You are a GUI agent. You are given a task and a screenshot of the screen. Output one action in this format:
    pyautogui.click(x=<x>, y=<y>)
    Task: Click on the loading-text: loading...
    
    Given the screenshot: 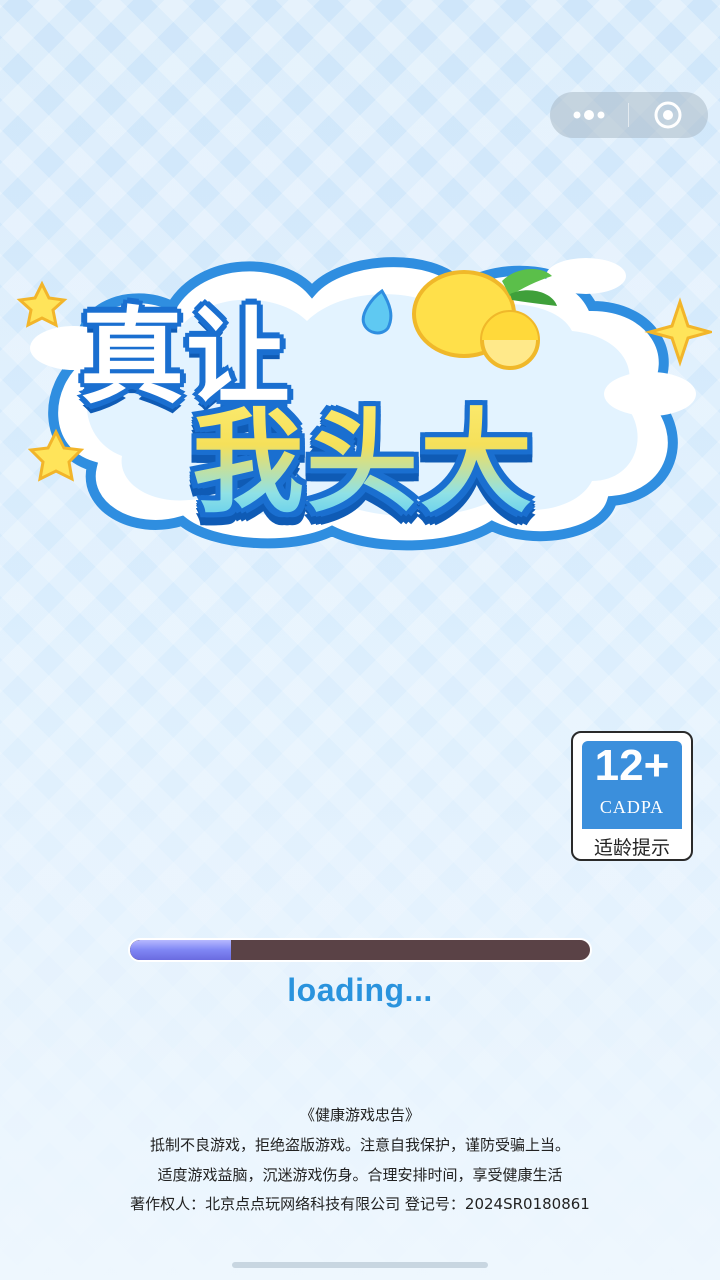 What is the action you would take?
    pyautogui.click(x=360, y=990)
    